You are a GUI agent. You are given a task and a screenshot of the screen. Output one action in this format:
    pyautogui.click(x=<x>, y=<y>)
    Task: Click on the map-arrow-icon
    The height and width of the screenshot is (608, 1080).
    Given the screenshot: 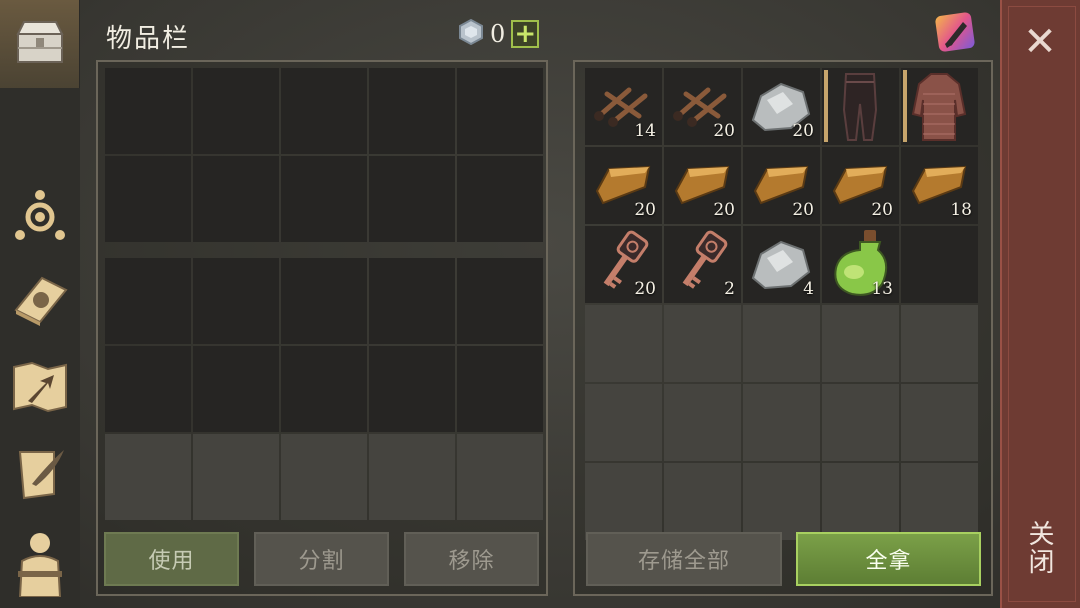 What is the action you would take?
    pyautogui.click(x=40, y=387)
    